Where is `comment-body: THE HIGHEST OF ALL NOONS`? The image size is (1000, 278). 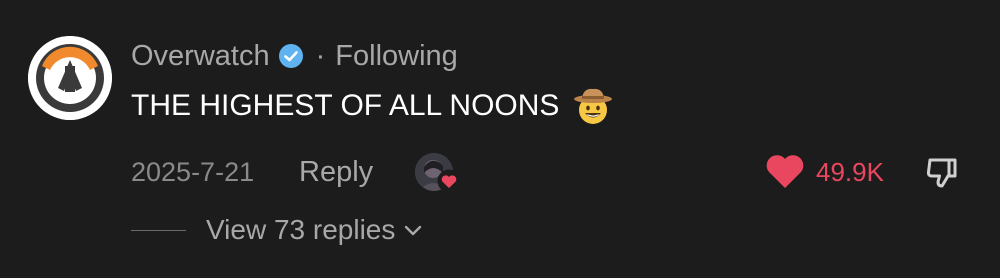 comment-body: THE HIGHEST OF ALL NOONS is located at coordinates (372, 106).